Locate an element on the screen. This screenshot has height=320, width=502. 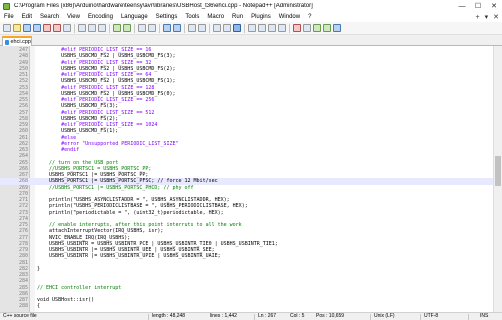
scrollbar-thumb is located at coordinates (498, 171).